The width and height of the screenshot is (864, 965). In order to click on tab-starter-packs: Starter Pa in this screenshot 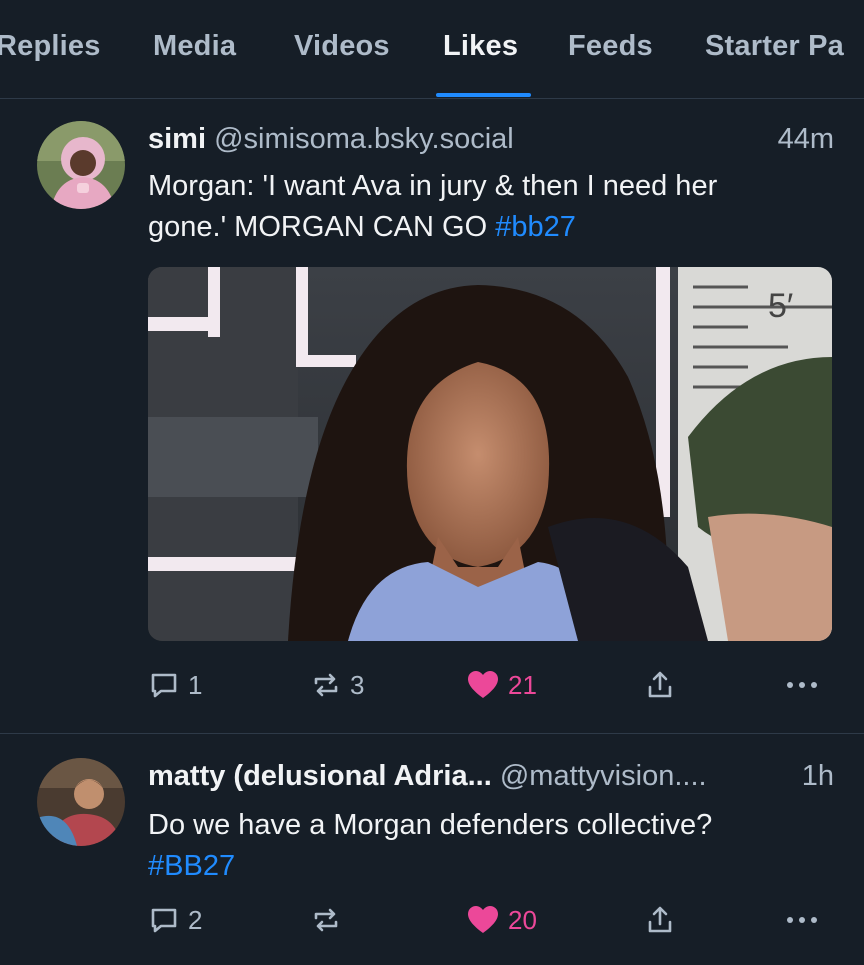, I will do `click(774, 46)`.